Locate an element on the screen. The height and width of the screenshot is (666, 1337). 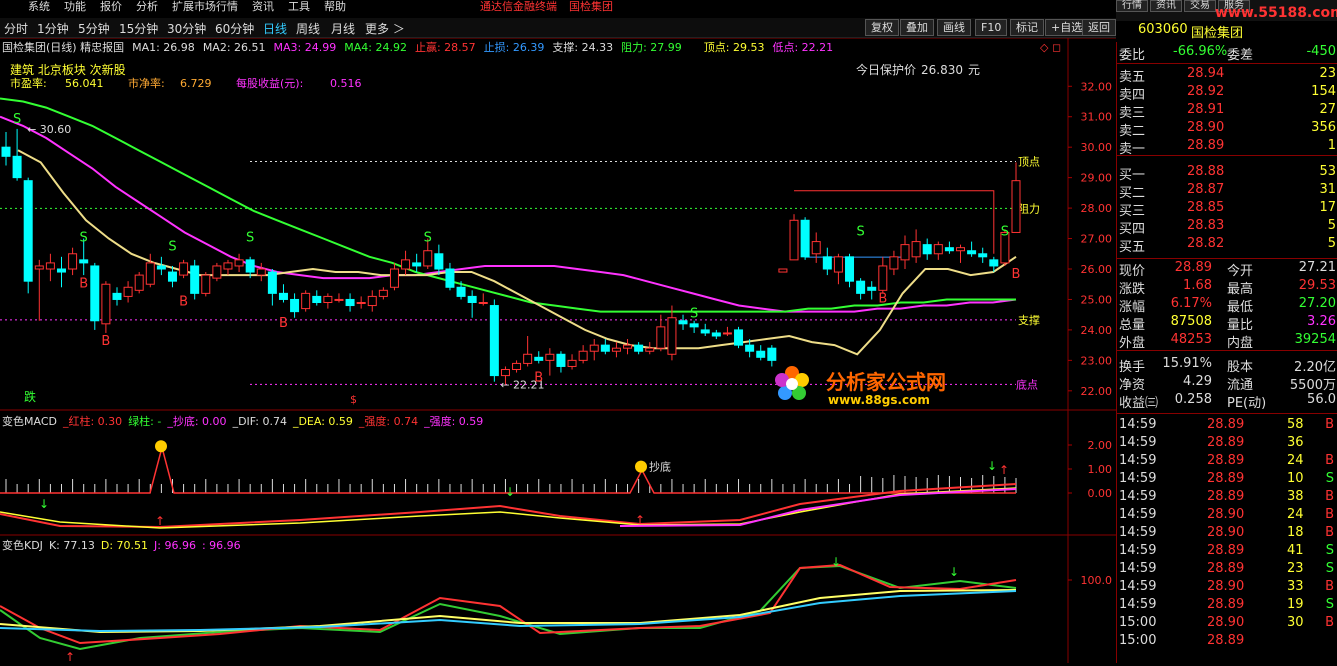
period-1min: 1分钟 is located at coordinates (53, 28).